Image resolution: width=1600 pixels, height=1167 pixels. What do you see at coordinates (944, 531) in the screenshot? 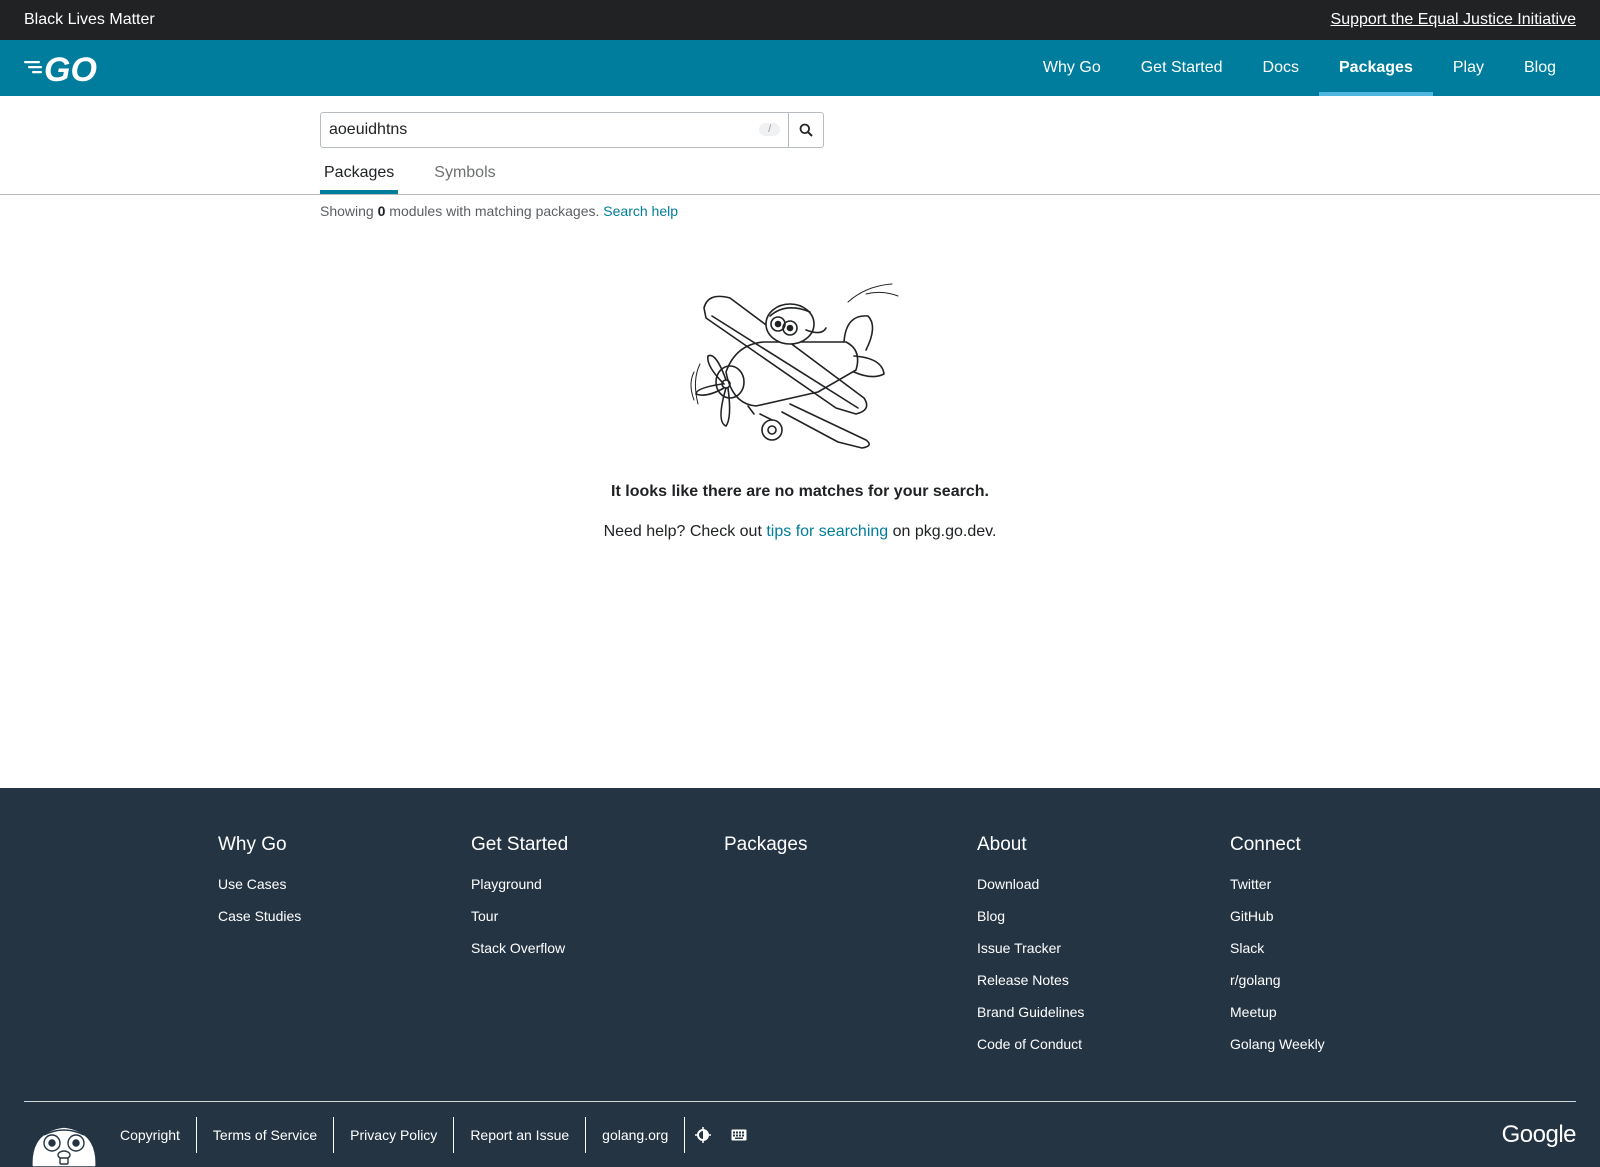
I see `help-suffix: on pkg.go.dev.` at bounding box center [944, 531].